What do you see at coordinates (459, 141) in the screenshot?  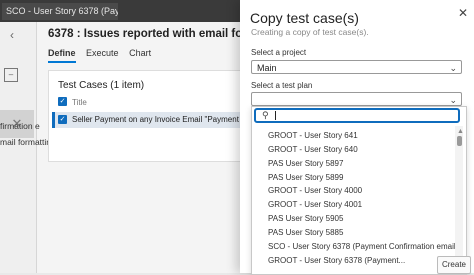 I see `scroll-thumb` at bounding box center [459, 141].